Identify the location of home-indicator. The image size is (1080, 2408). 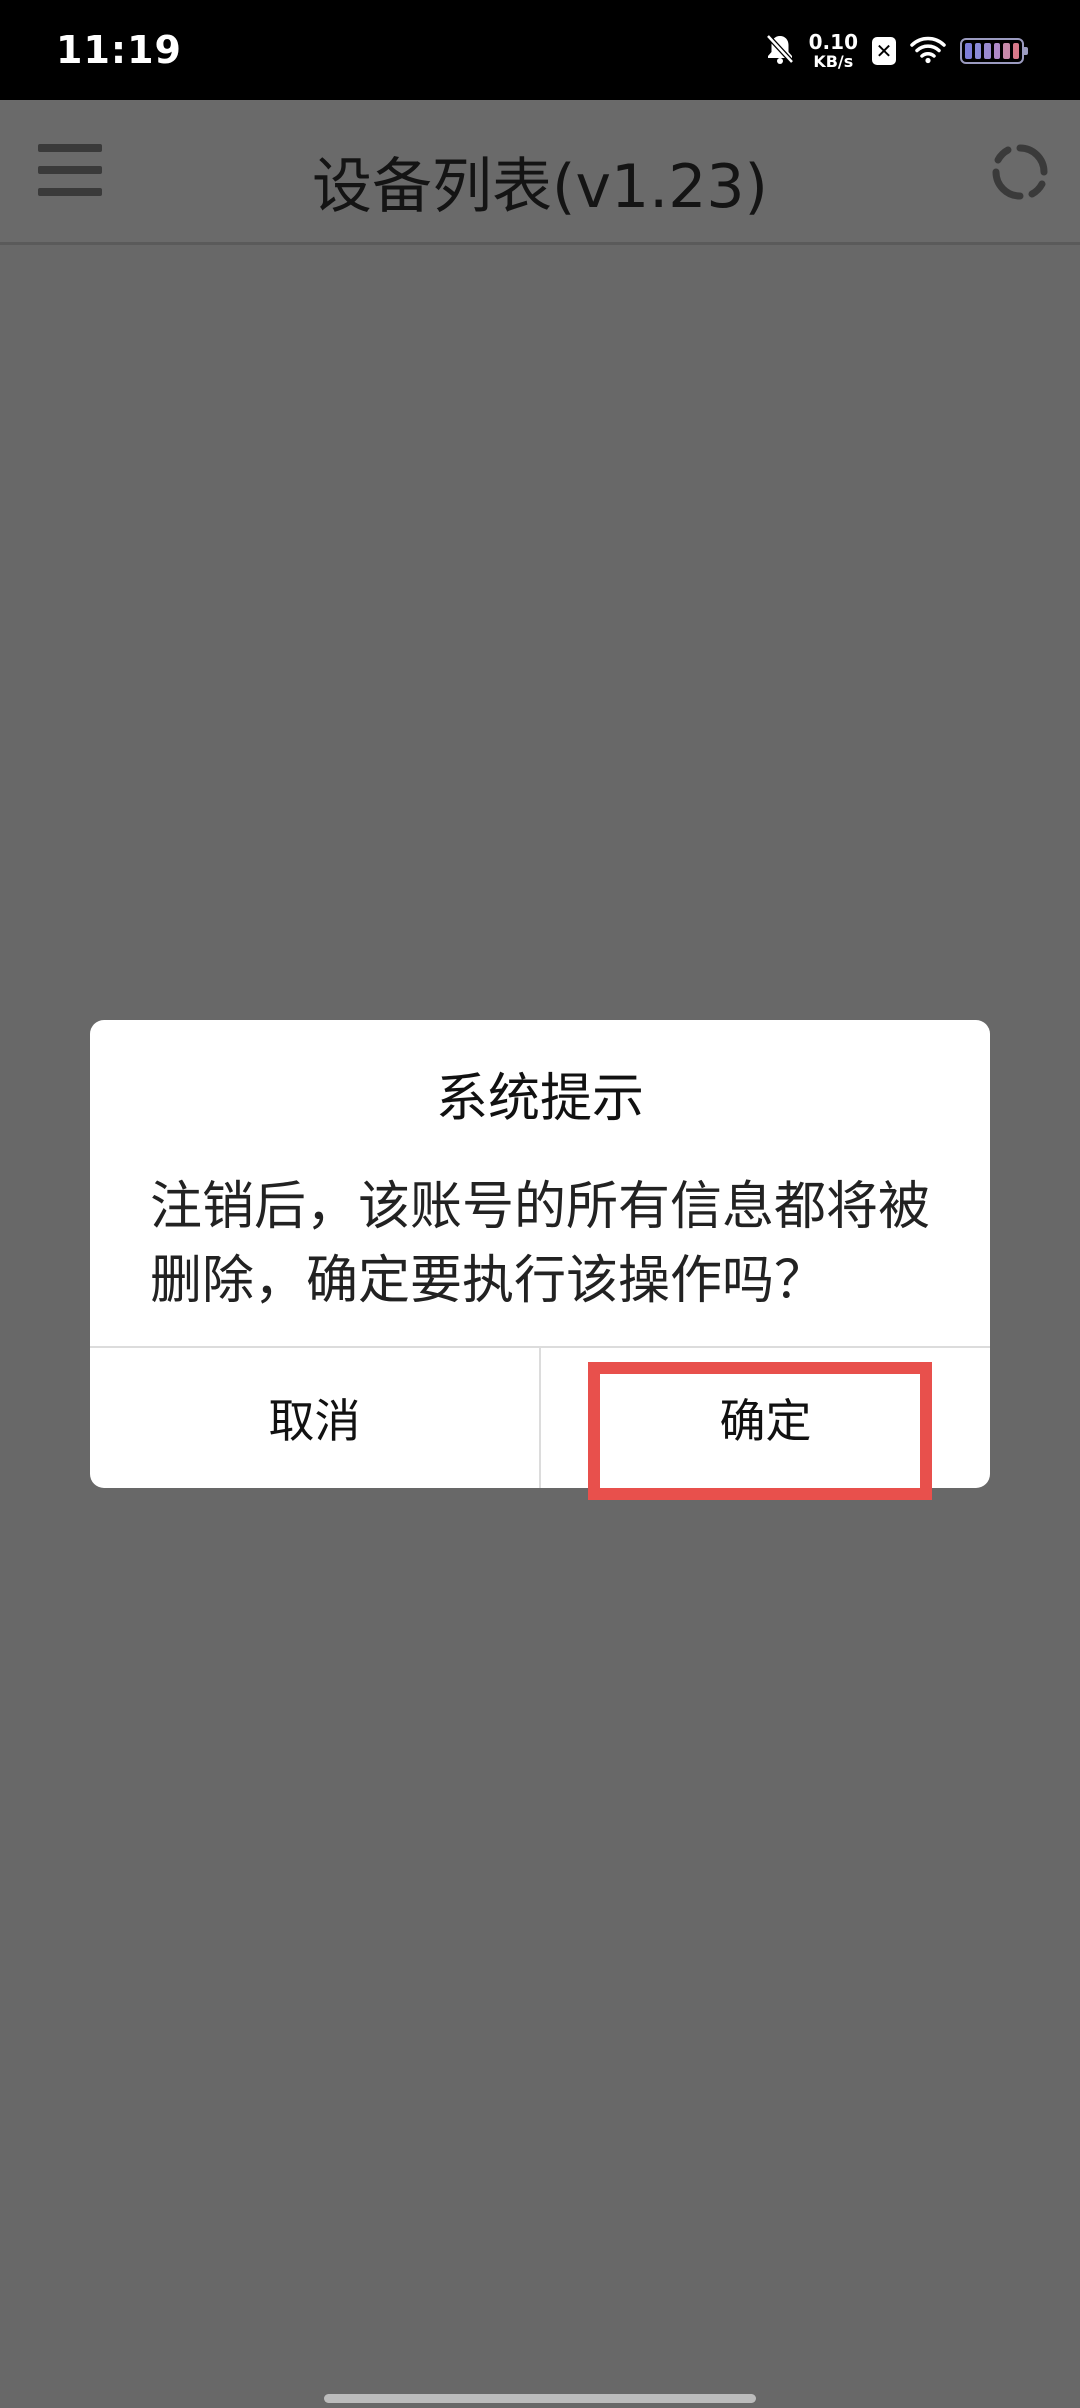
(540, 2398).